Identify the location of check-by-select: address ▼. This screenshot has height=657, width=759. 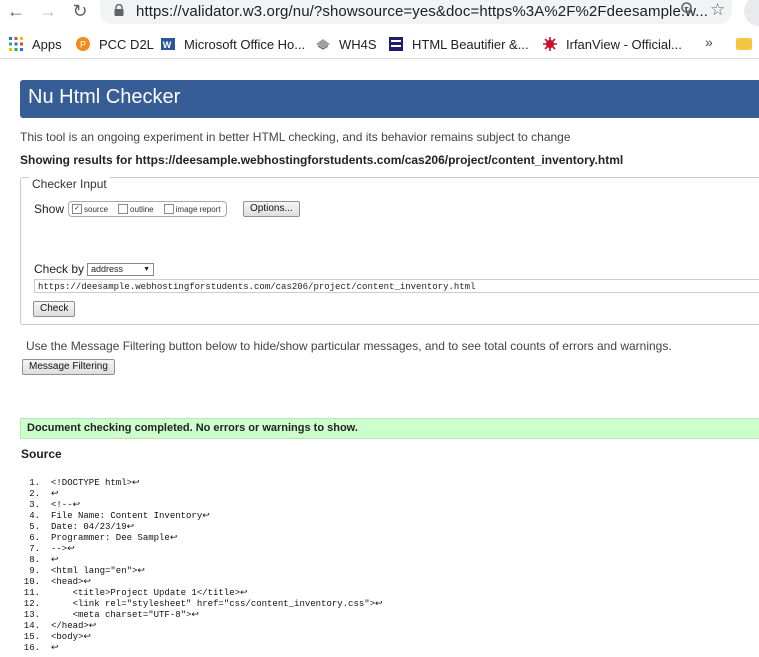
(121, 269).